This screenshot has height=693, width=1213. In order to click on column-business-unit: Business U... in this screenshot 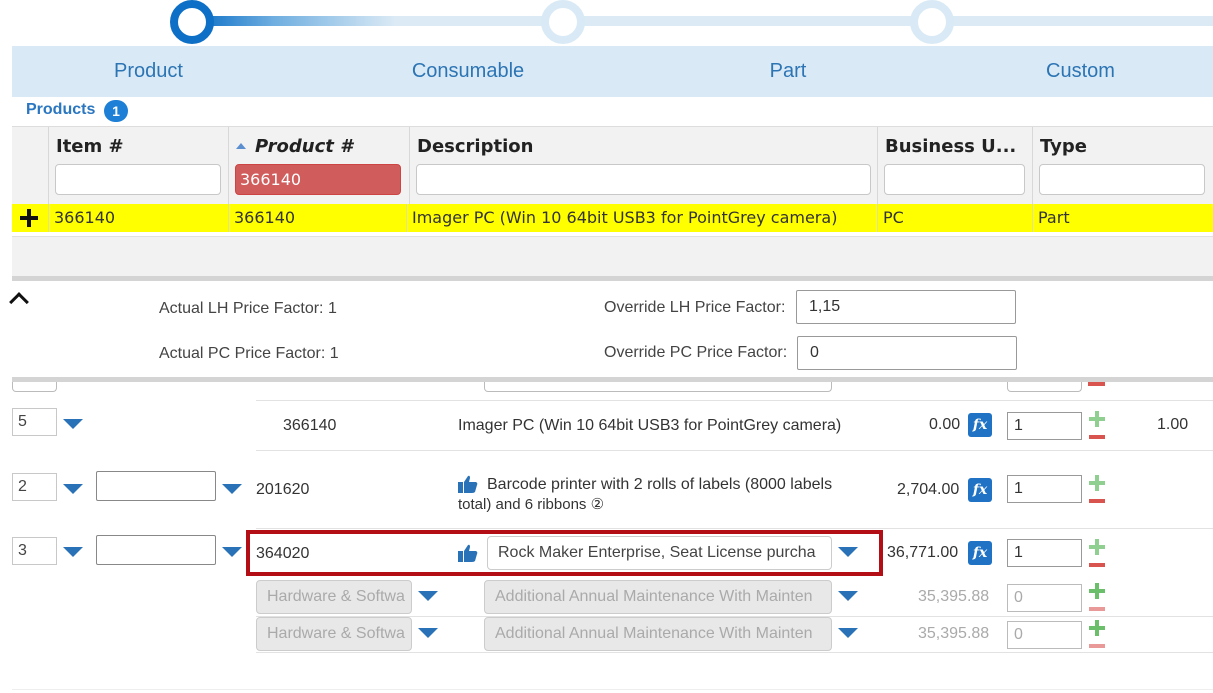, I will do `click(954, 166)`.